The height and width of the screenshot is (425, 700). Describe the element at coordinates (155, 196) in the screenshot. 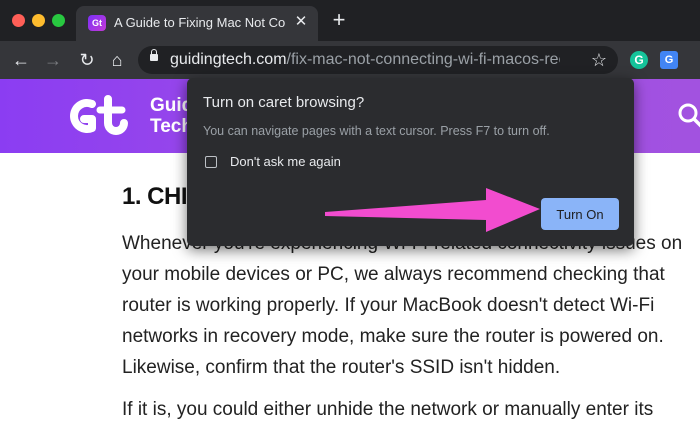

I see `article-heading: 1. CHI` at that location.